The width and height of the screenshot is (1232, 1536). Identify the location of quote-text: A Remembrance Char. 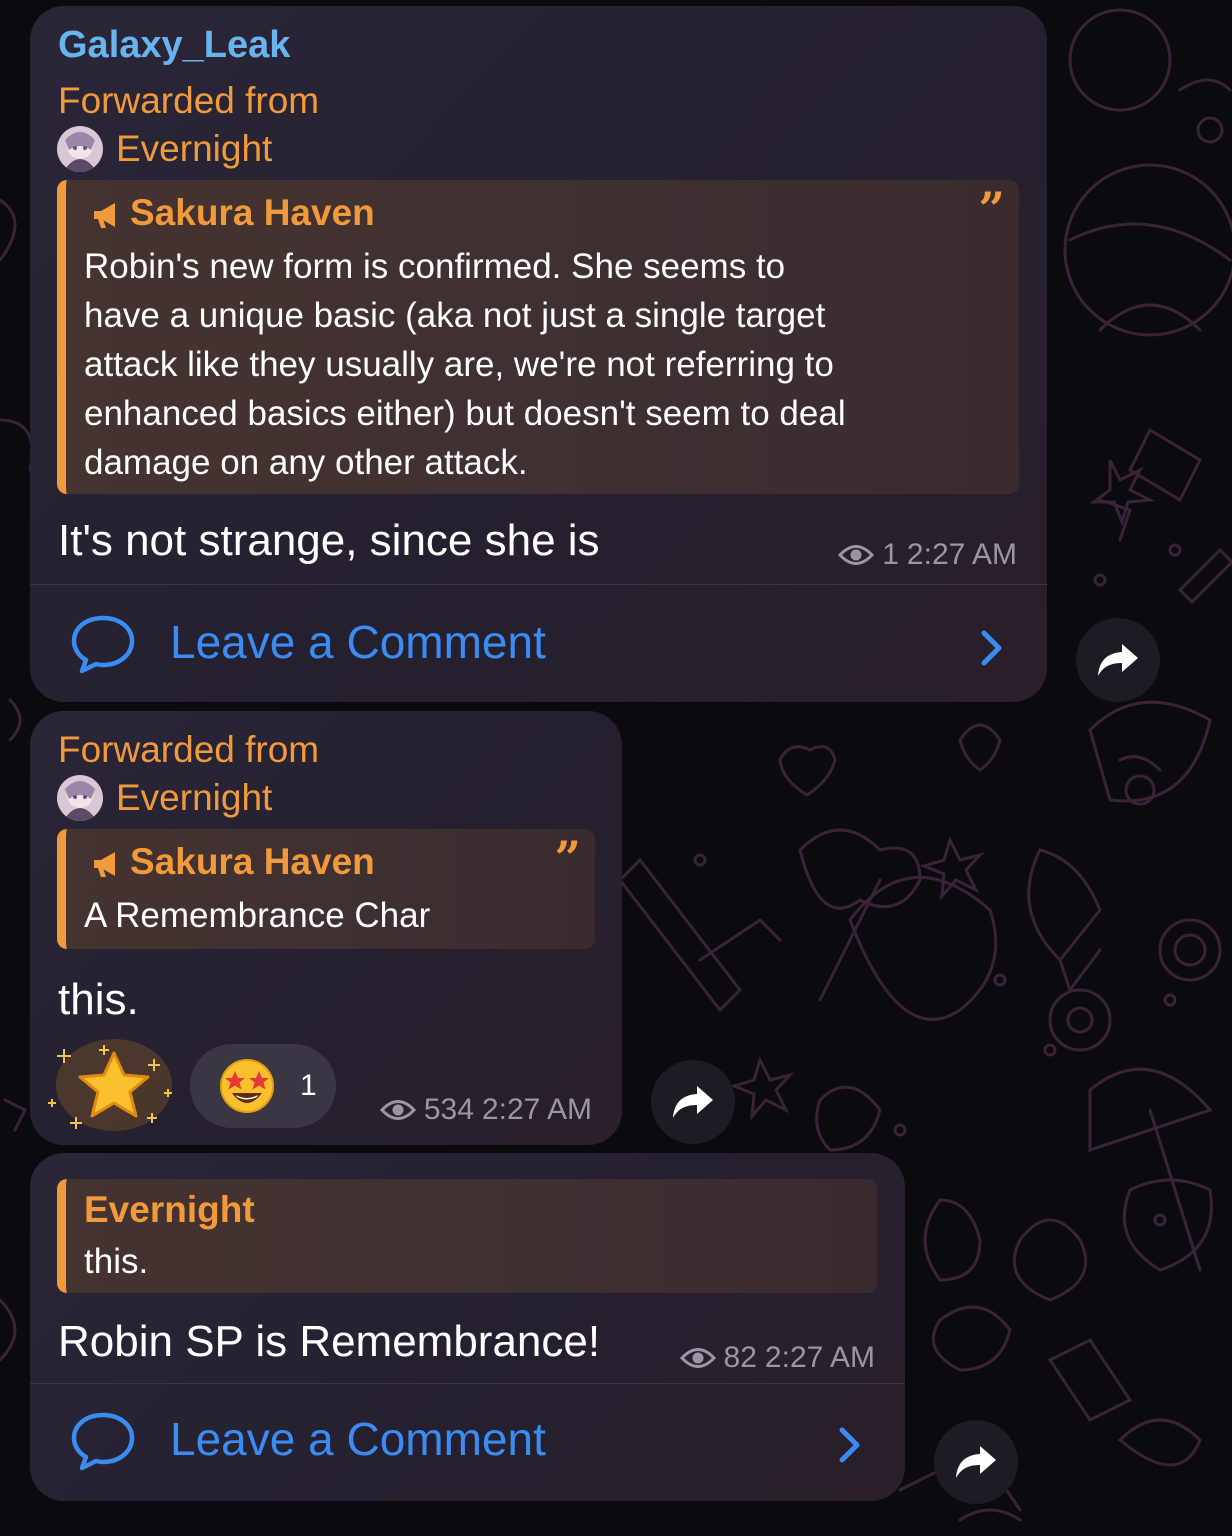
(257, 915).